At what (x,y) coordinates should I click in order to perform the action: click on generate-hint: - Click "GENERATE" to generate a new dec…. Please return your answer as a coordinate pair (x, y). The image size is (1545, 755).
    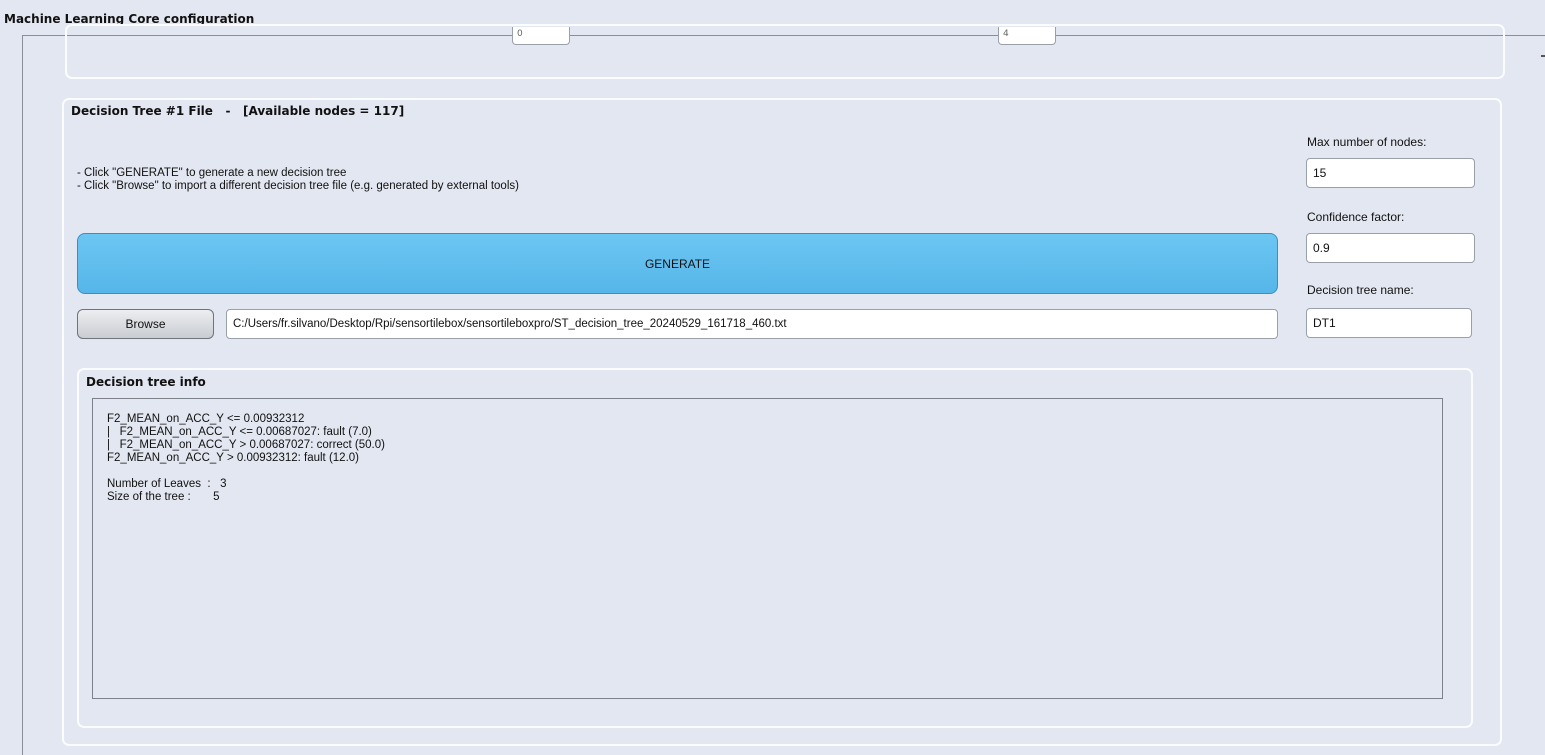
    Looking at the image, I should click on (212, 173).